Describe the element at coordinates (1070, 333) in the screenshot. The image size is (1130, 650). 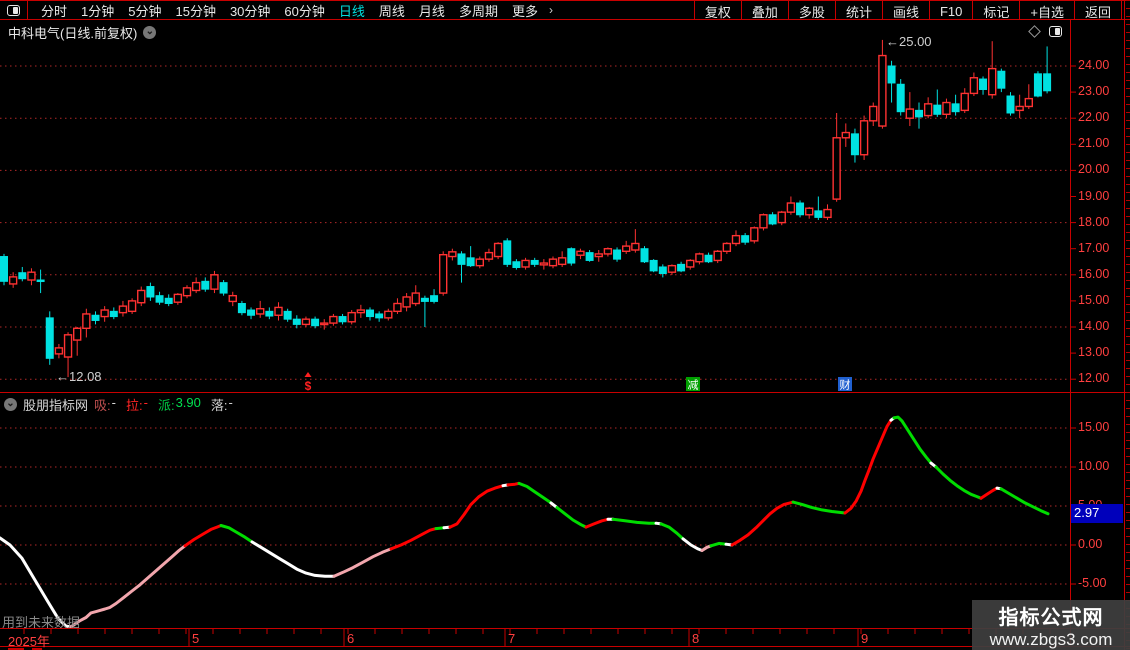
I see `plot-right-border` at that location.